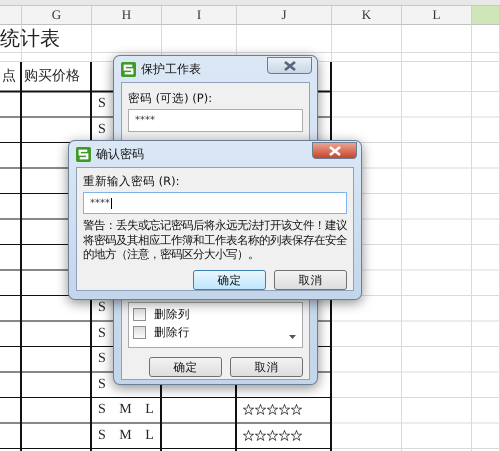  Describe the element at coordinates (51, 76) in the screenshot. I see `table-header: 购买价格` at that location.